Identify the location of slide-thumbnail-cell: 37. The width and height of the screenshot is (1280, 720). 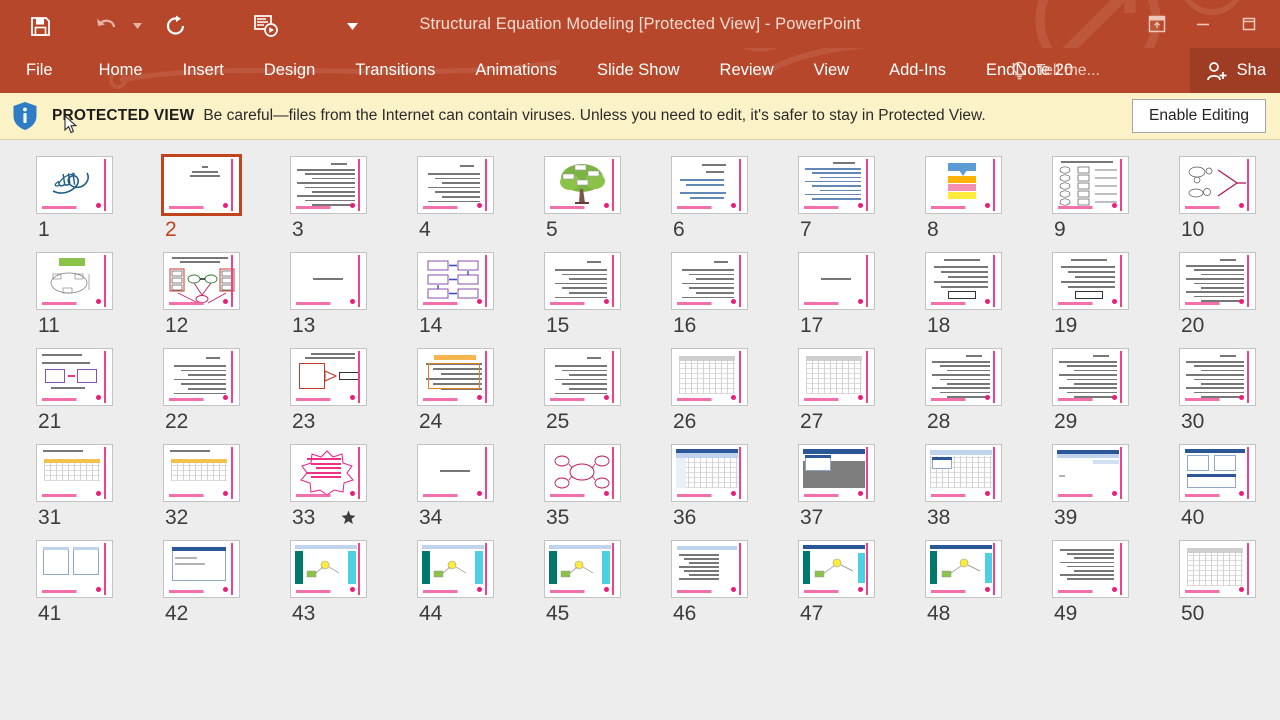
(861, 486).